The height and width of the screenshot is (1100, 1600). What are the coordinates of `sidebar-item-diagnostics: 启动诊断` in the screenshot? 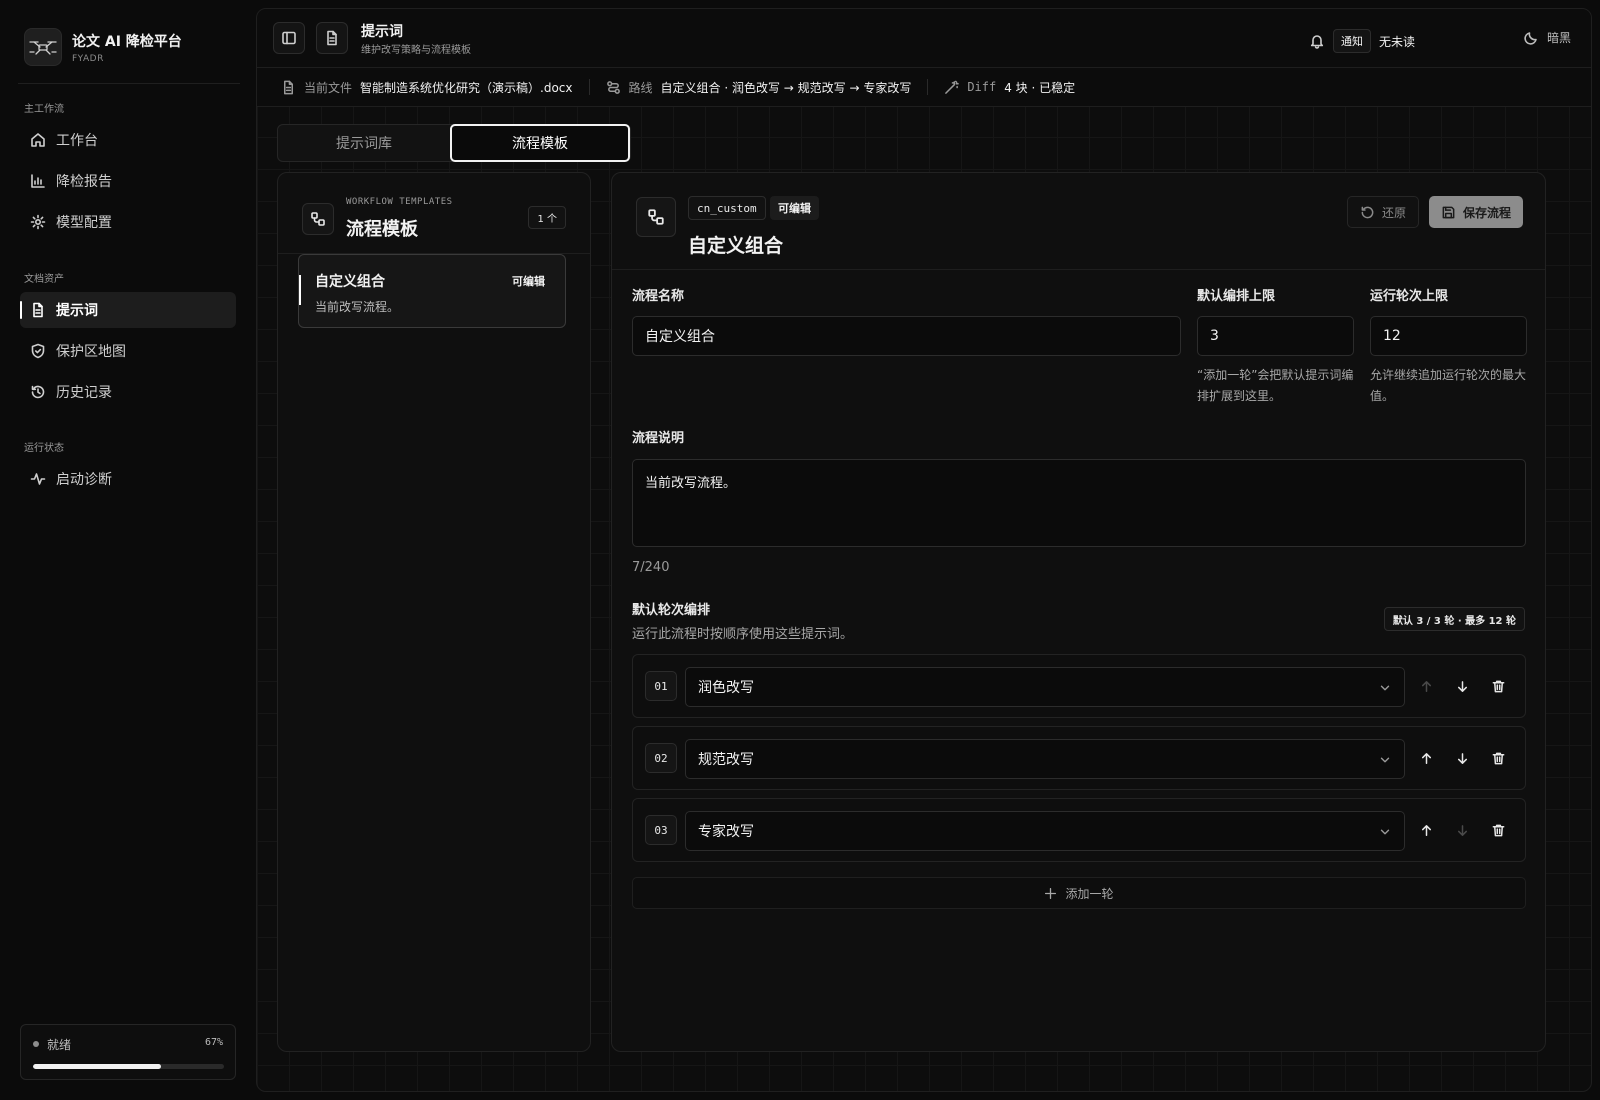 It's located at (128, 479).